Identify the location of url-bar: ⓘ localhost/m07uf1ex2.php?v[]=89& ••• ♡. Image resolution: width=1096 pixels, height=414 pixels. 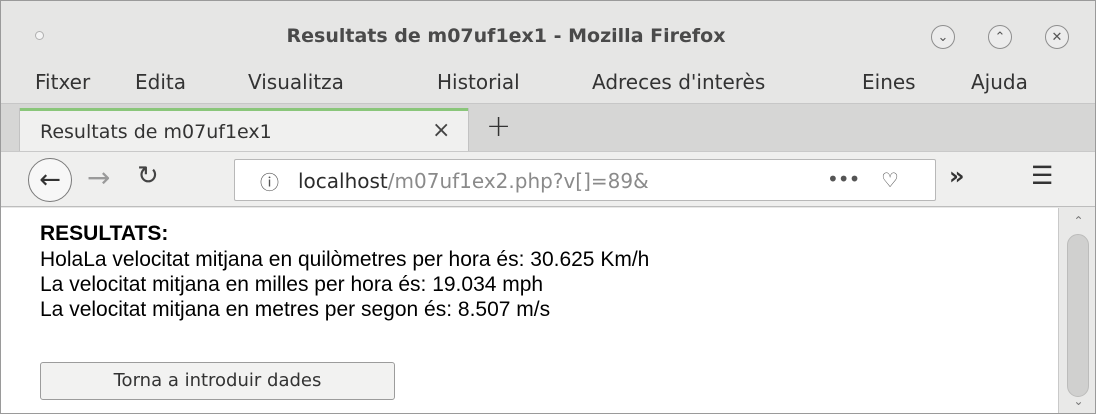
(585, 180).